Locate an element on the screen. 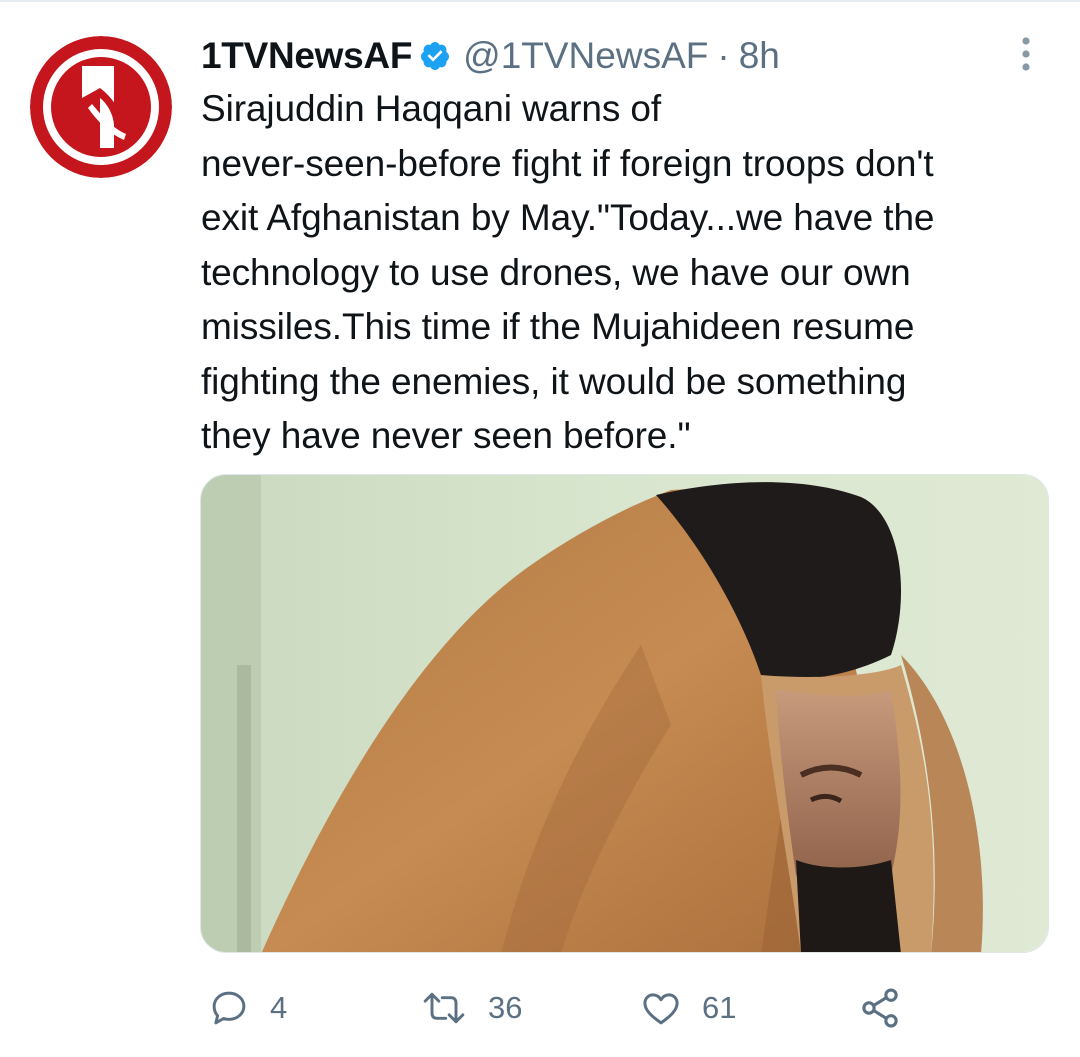  retweet-count: 36 is located at coordinates (505, 1007).